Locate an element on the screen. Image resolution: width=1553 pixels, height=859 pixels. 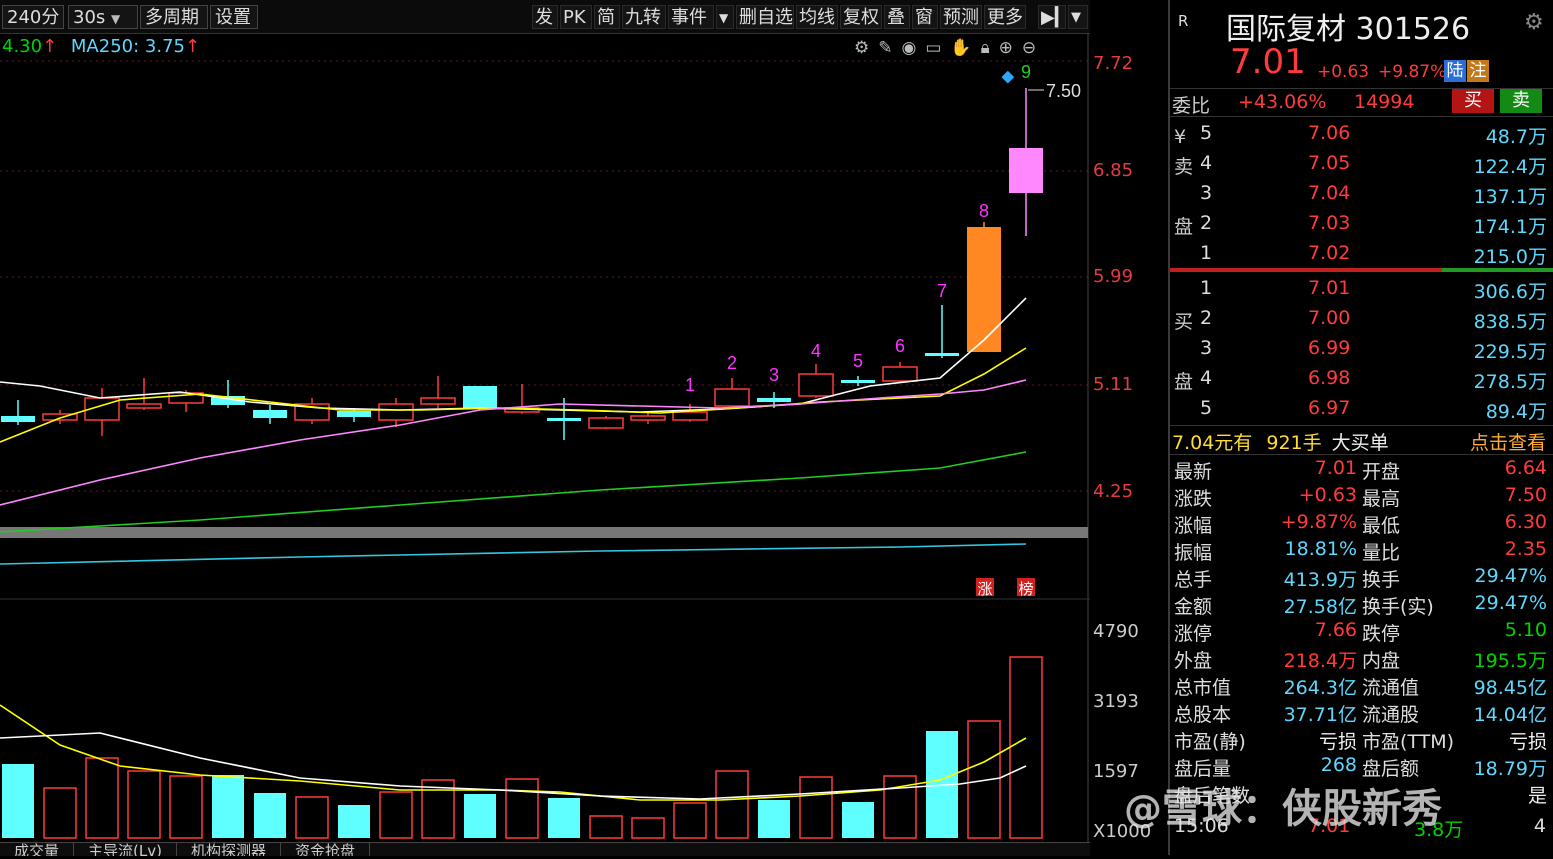
ask-row: 3 7.04 137.1万 is located at coordinates (1361, 194).